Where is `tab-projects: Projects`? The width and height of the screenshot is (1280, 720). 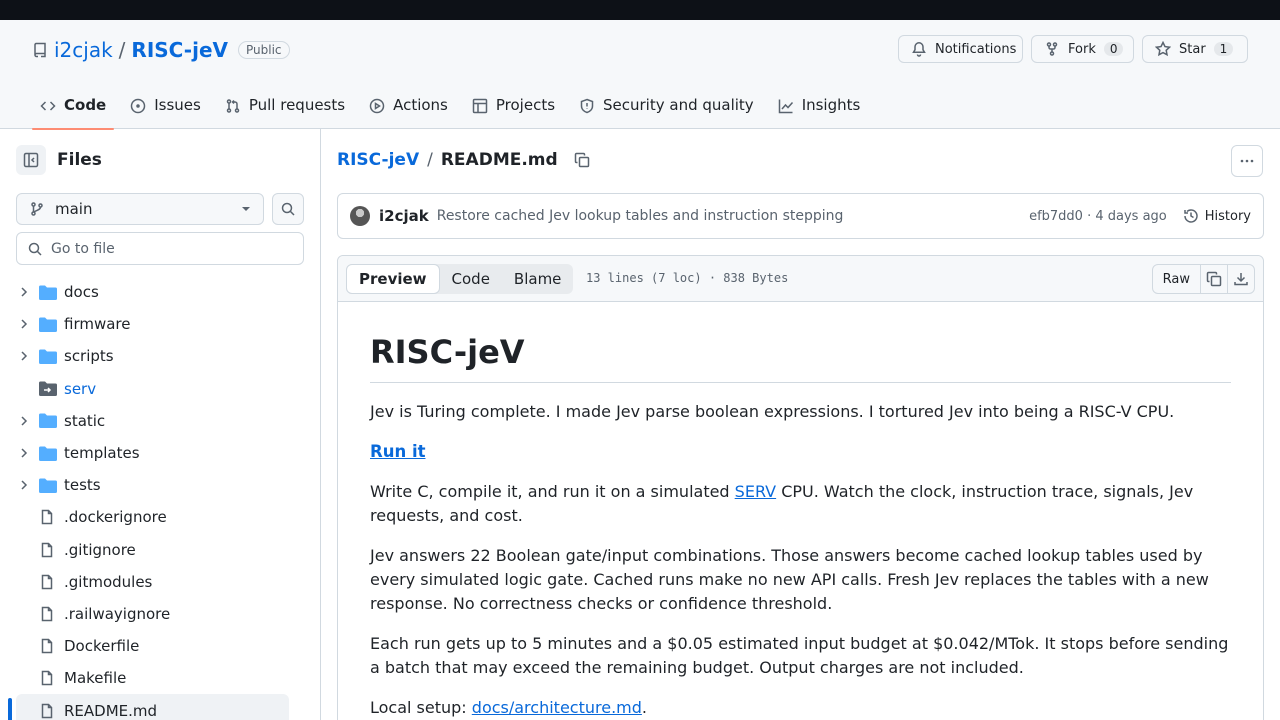 tab-projects: Projects is located at coordinates (513, 110).